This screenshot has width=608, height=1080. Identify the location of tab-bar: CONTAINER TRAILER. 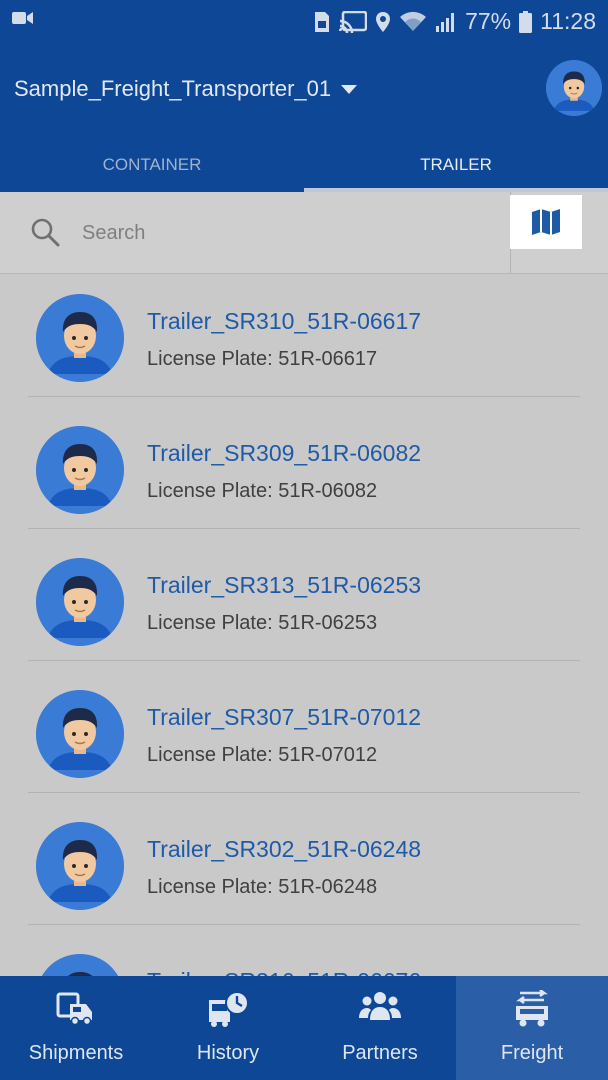
(304, 166).